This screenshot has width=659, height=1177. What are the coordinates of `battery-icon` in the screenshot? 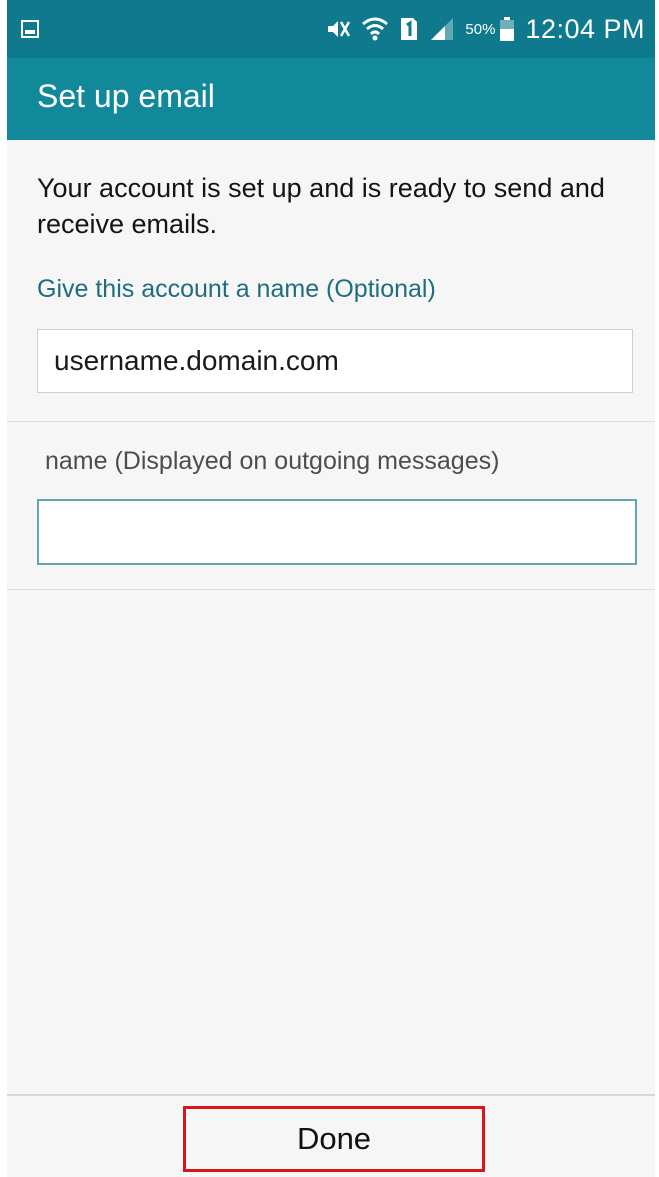 It's located at (507, 29).